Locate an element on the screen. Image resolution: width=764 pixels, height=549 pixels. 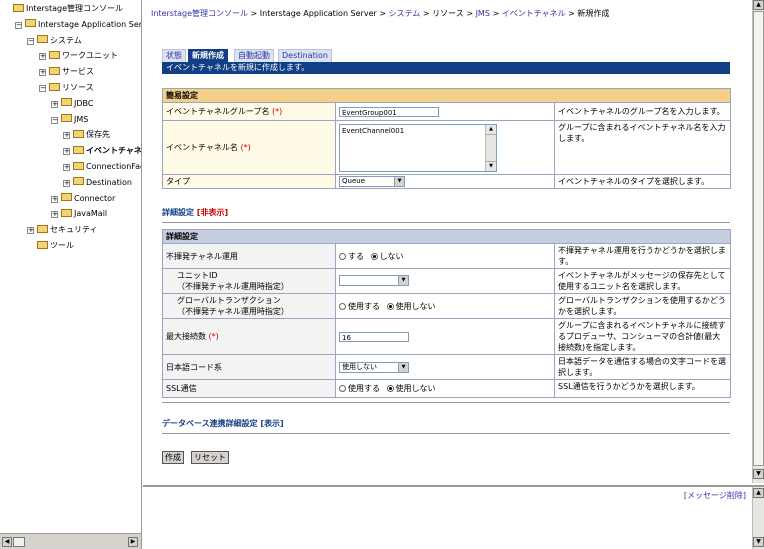
tree-node-label: システム is located at coordinates (66, 40).